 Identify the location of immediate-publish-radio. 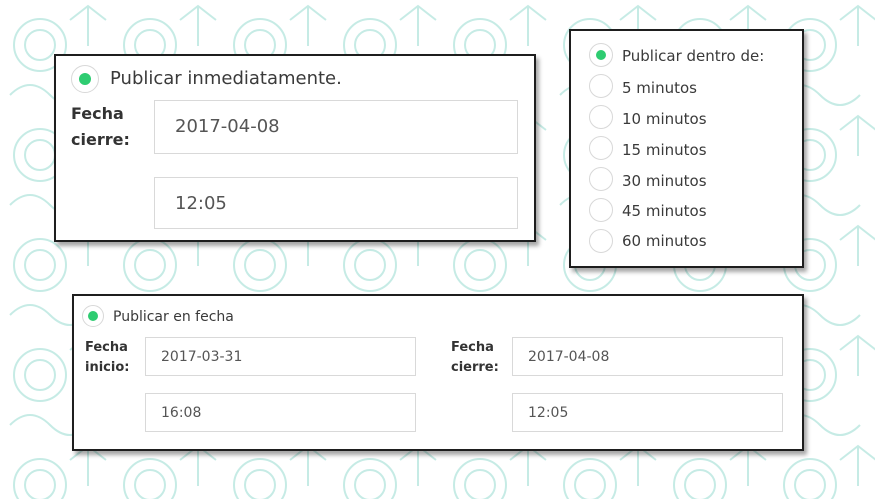
(85, 79).